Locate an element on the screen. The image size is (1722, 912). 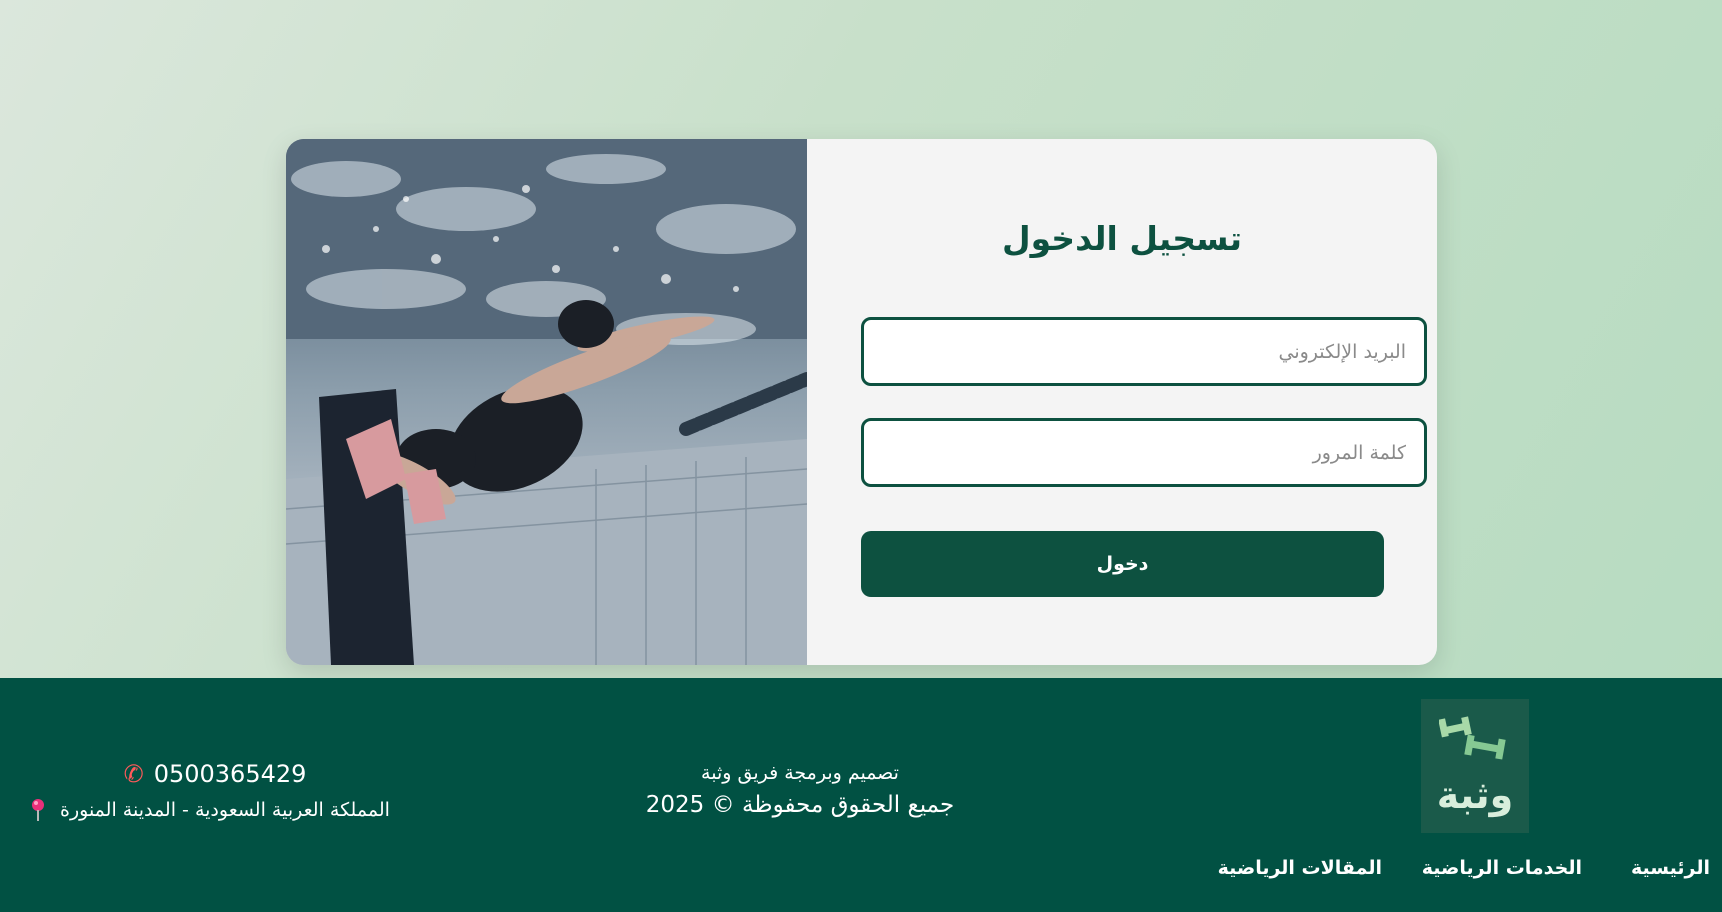
credits-line: تصميم وبرمجة فريق وثبة is located at coordinates (800, 773).